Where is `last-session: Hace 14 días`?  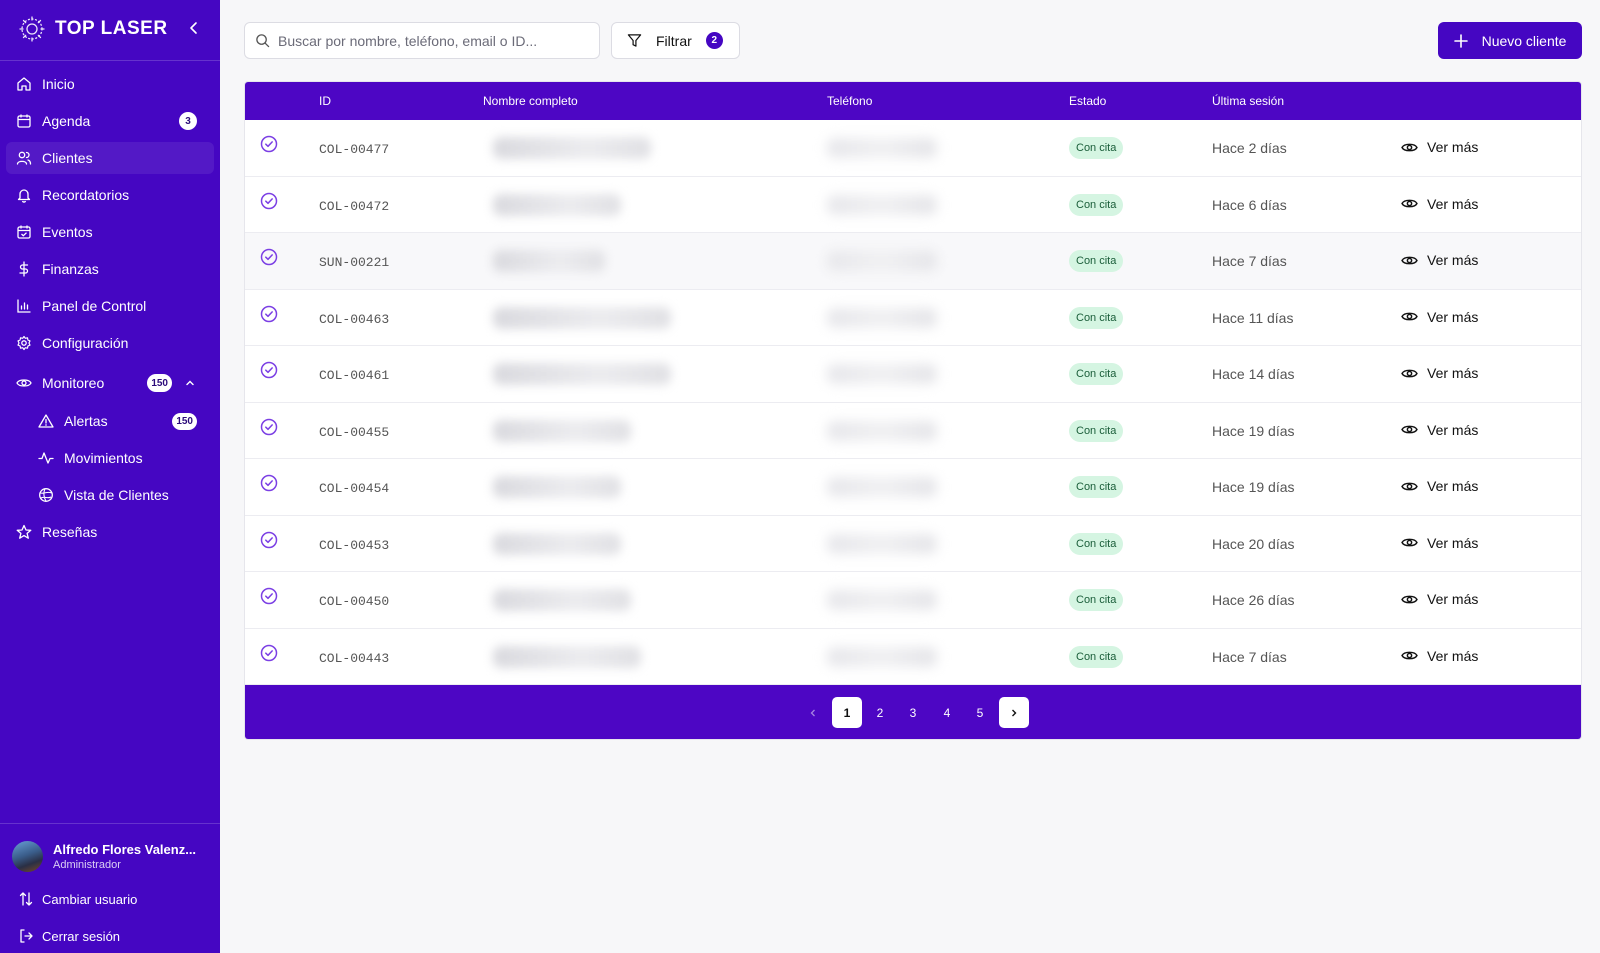
last-session: Hace 14 días is located at coordinates (1253, 374).